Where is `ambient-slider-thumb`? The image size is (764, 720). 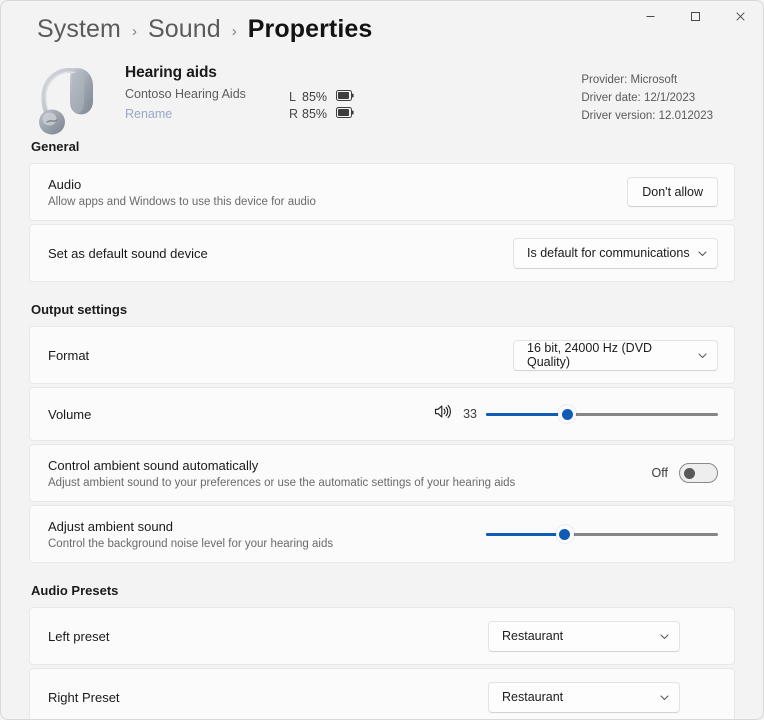
ambient-slider-thumb is located at coordinates (564, 534).